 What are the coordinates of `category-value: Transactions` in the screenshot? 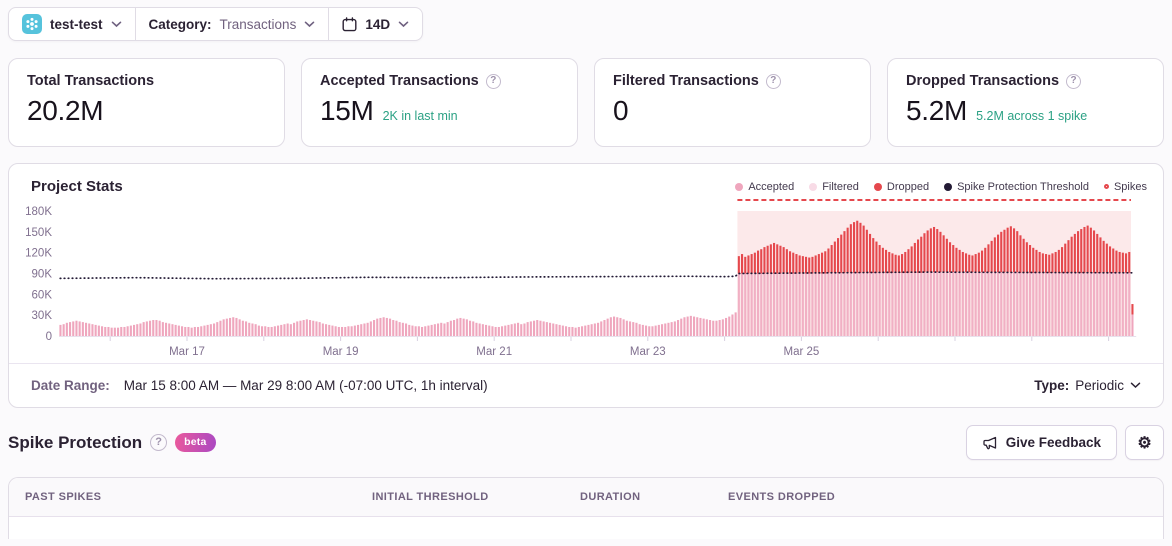 It's located at (258, 24).